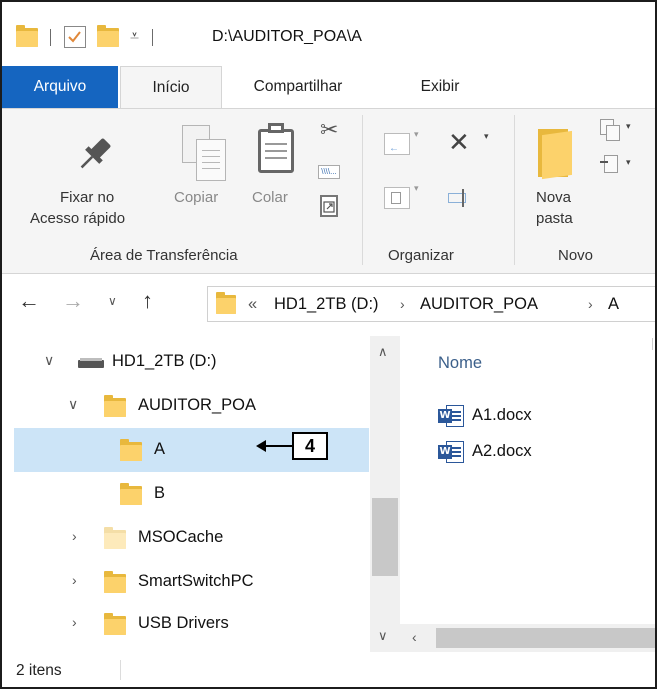  I want to click on new-folder-label-line2: pasta, so click(554, 218).